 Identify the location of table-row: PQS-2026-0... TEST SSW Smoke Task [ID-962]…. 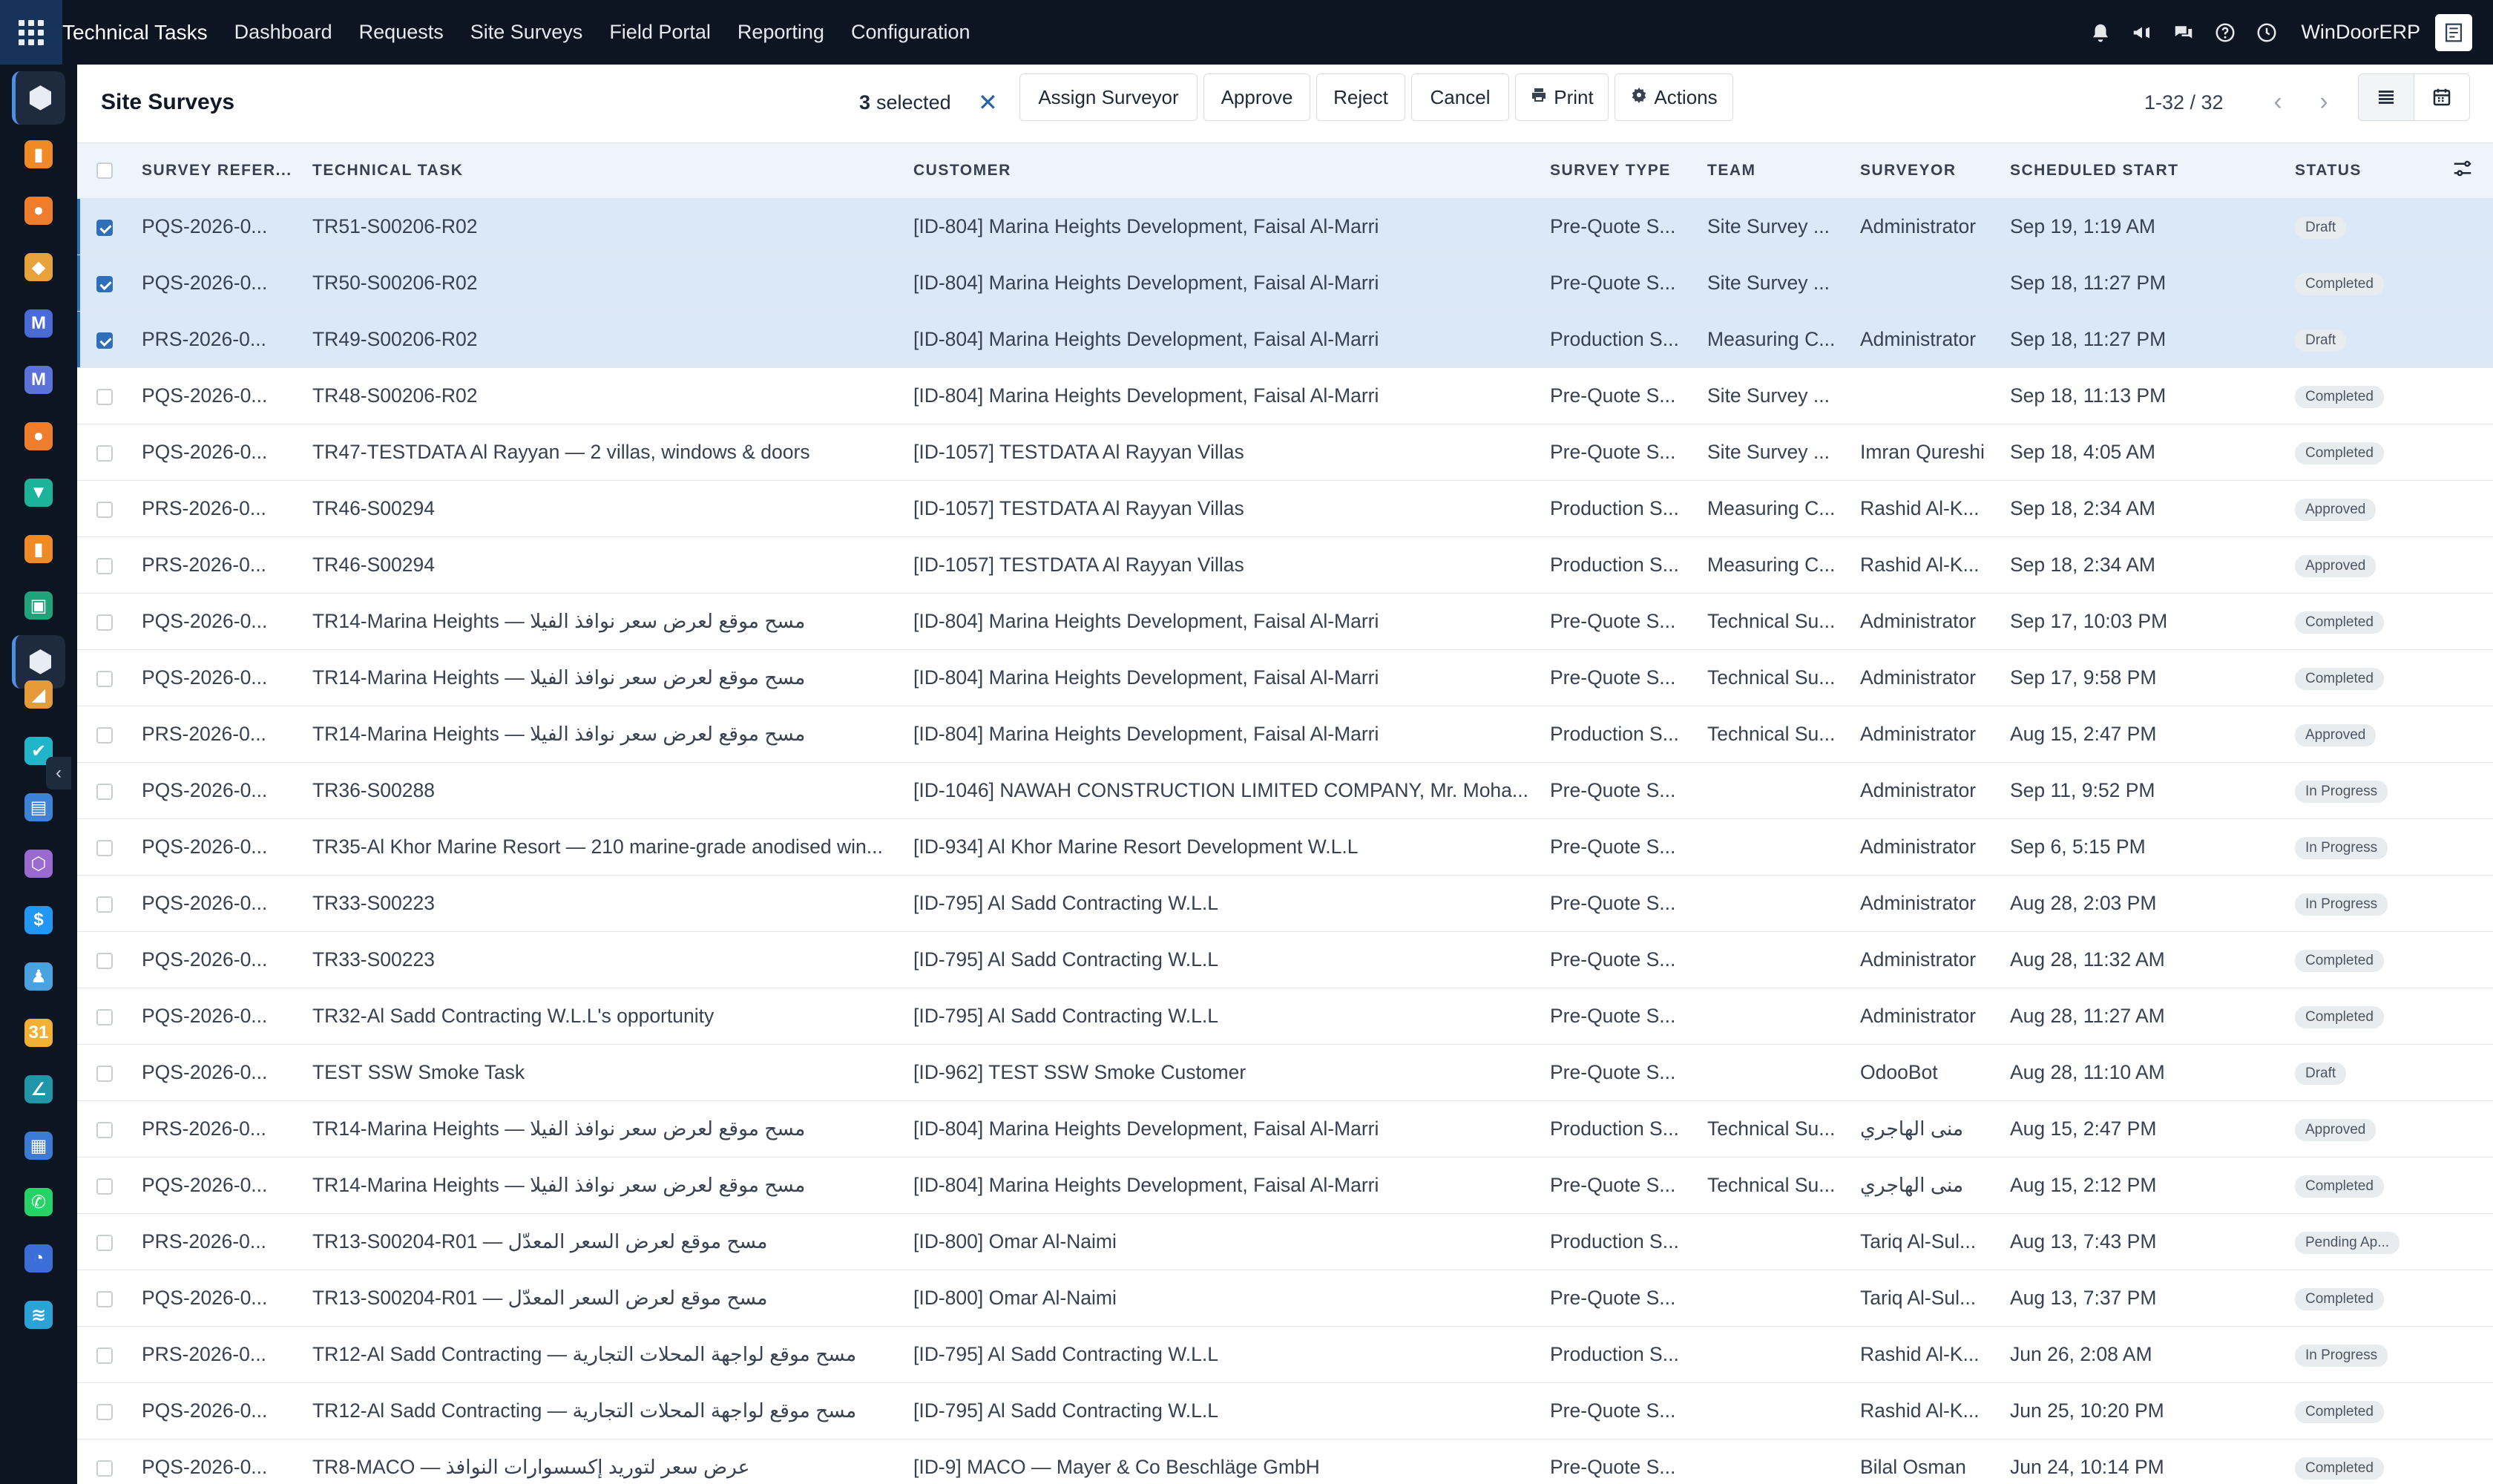
(1285, 1072).